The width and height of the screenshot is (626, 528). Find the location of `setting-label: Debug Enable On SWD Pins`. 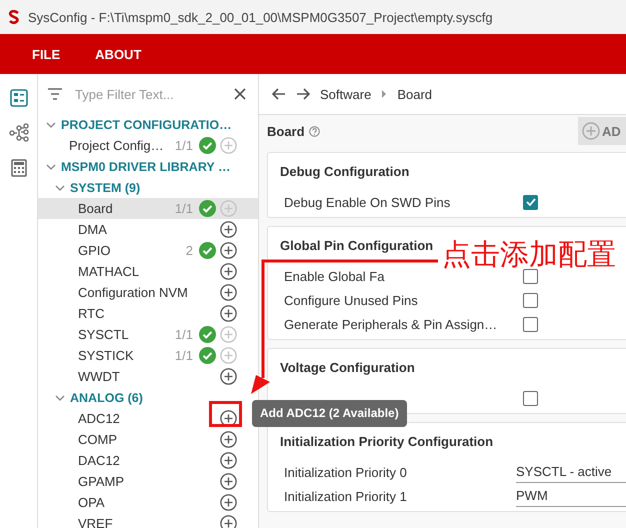

setting-label: Debug Enable On SWD Pins is located at coordinates (367, 202).